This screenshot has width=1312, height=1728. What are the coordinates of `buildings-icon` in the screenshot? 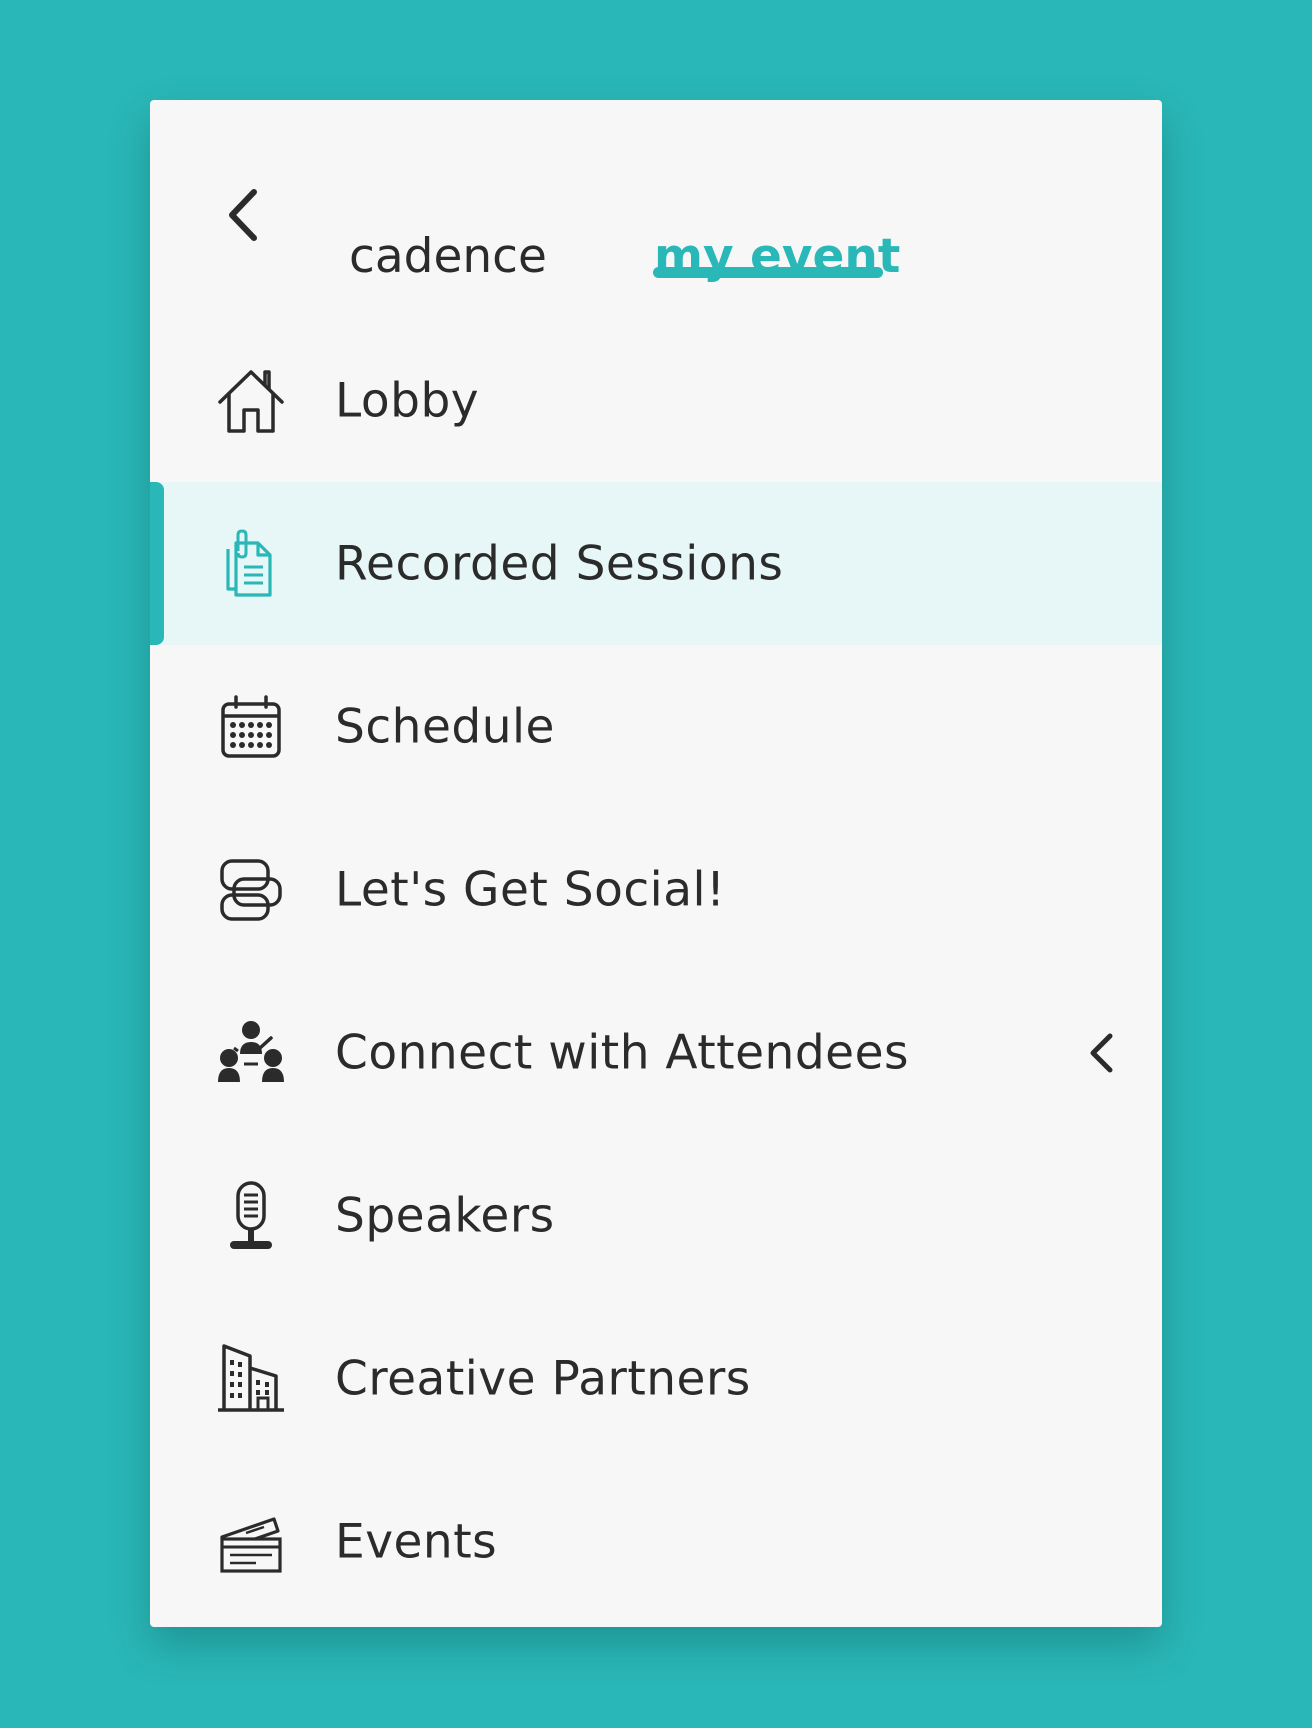 It's located at (251, 1378).